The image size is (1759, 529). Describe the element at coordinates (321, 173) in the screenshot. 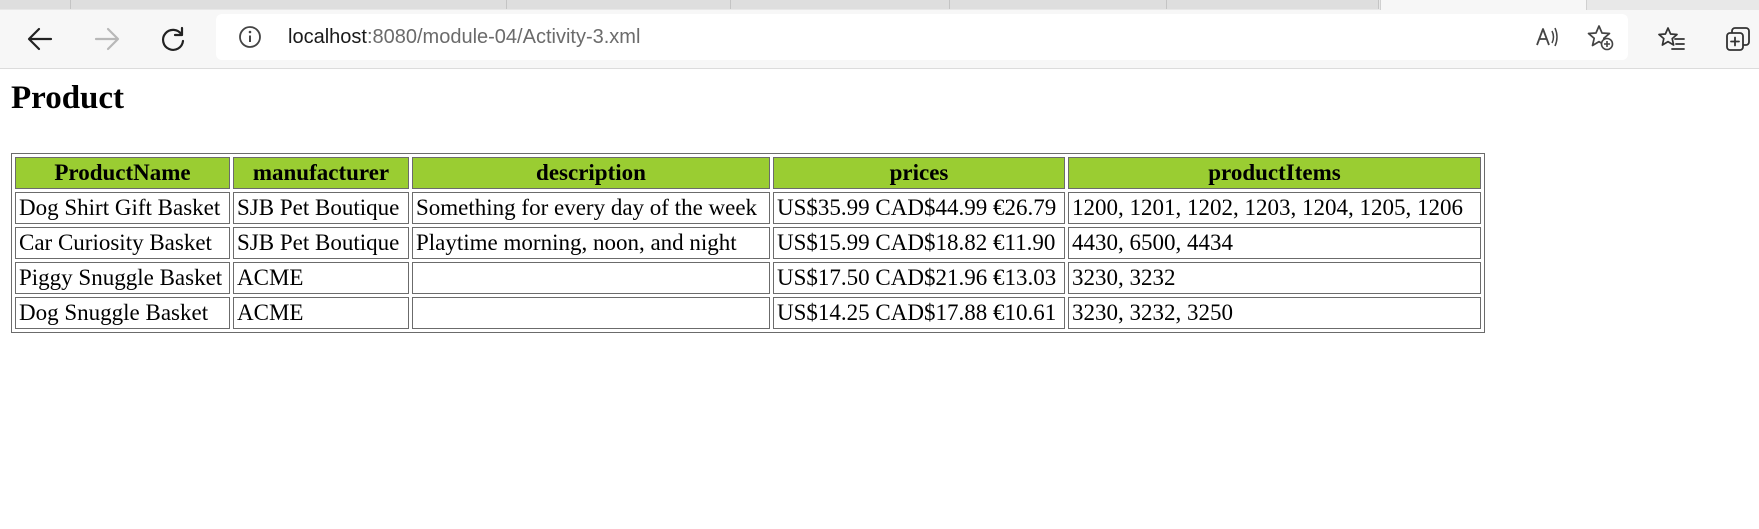

I see `column-header-manufacturer: manufacturer` at that location.